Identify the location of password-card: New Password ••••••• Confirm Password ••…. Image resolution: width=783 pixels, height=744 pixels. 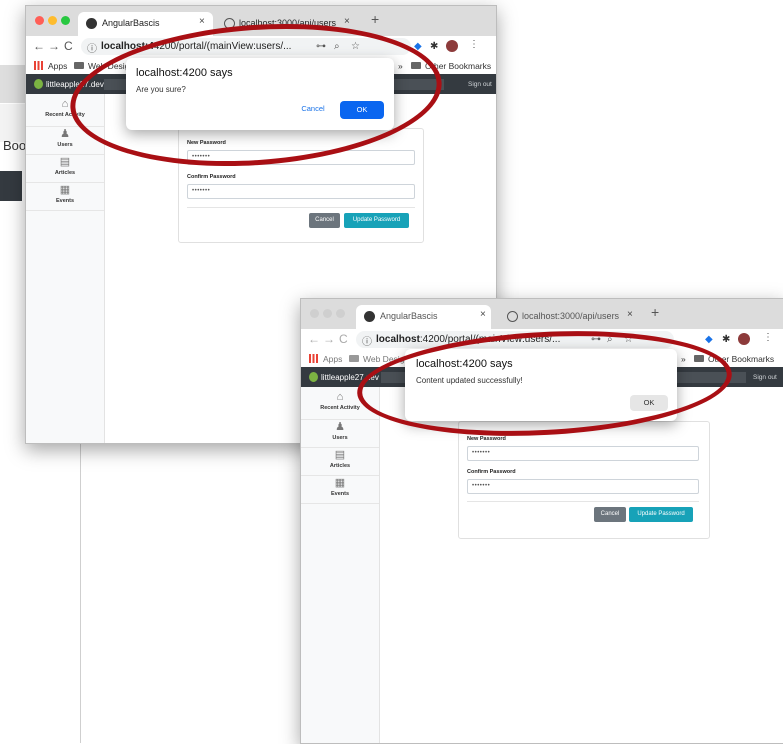
(584, 480).